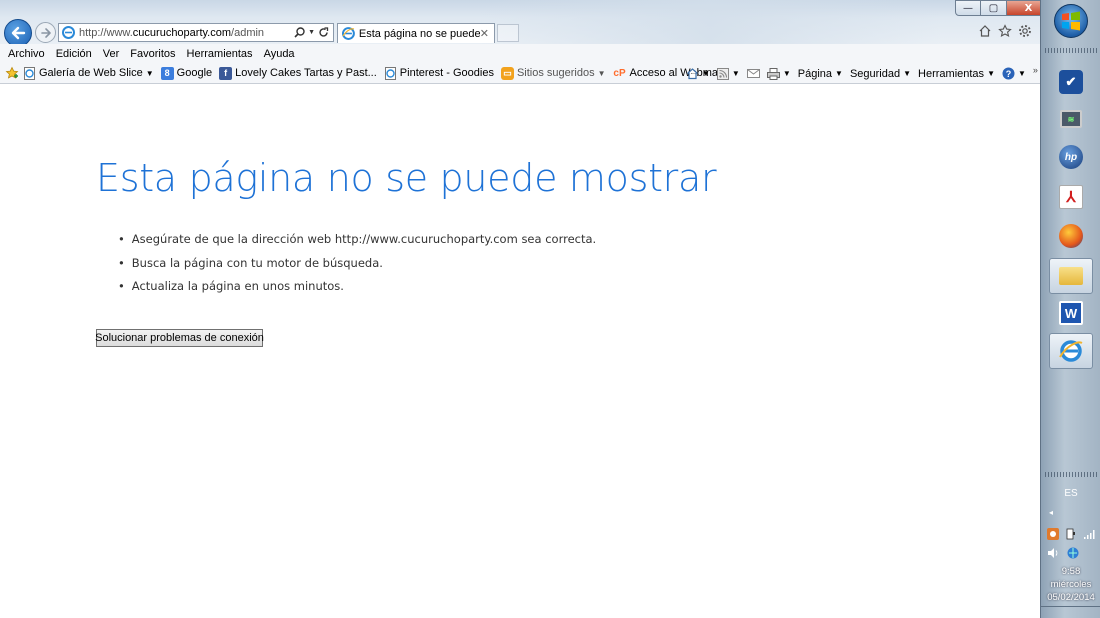 Image resolution: width=1100 pixels, height=618 pixels. What do you see at coordinates (74, 54) in the screenshot?
I see `menu-item-edicion: Edición` at bounding box center [74, 54].